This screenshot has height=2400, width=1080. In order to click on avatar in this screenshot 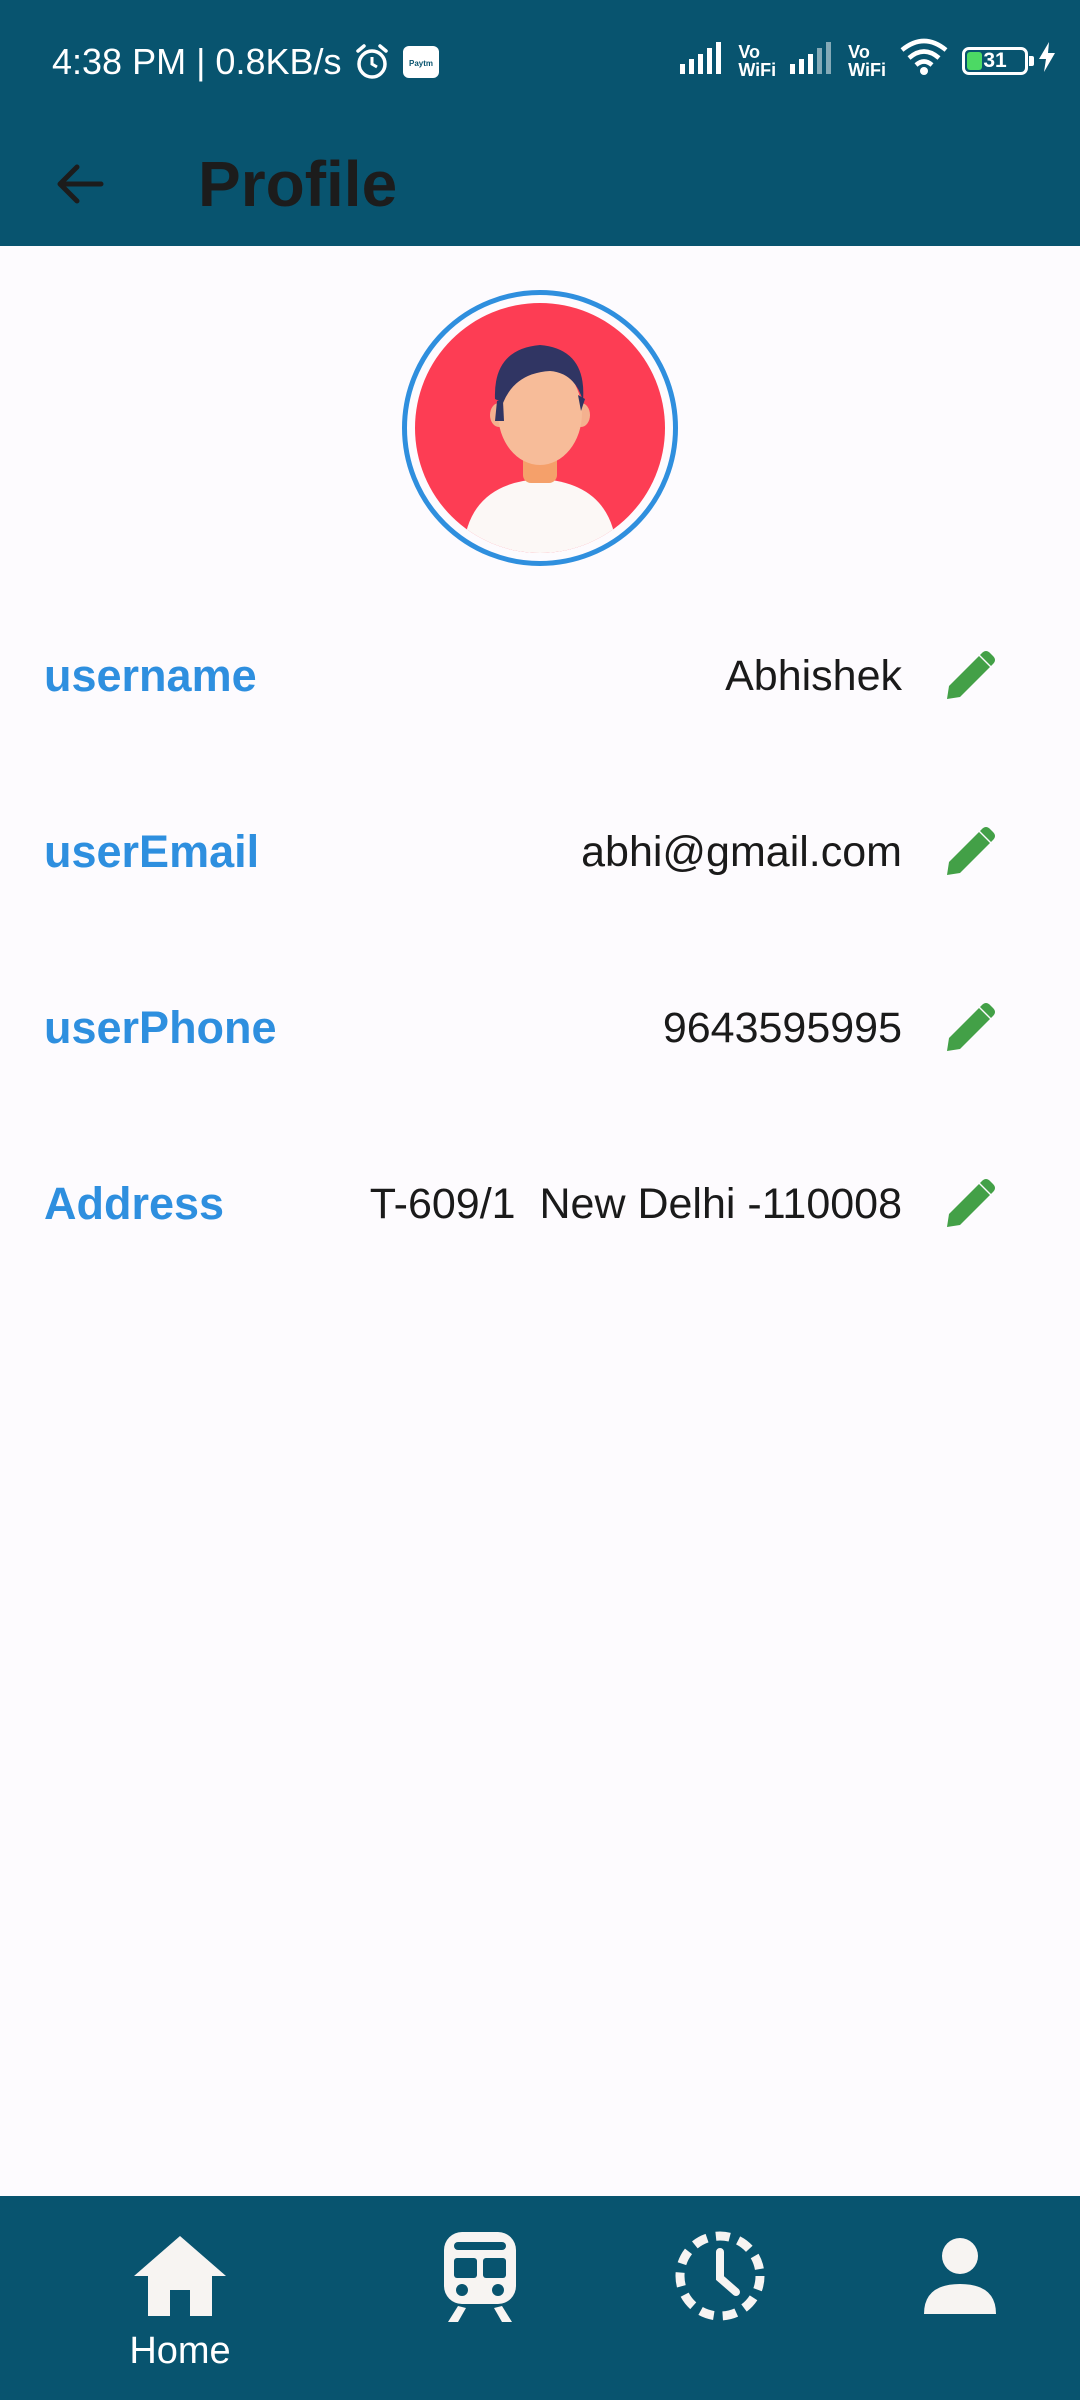, I will do `click(540, 428)`.